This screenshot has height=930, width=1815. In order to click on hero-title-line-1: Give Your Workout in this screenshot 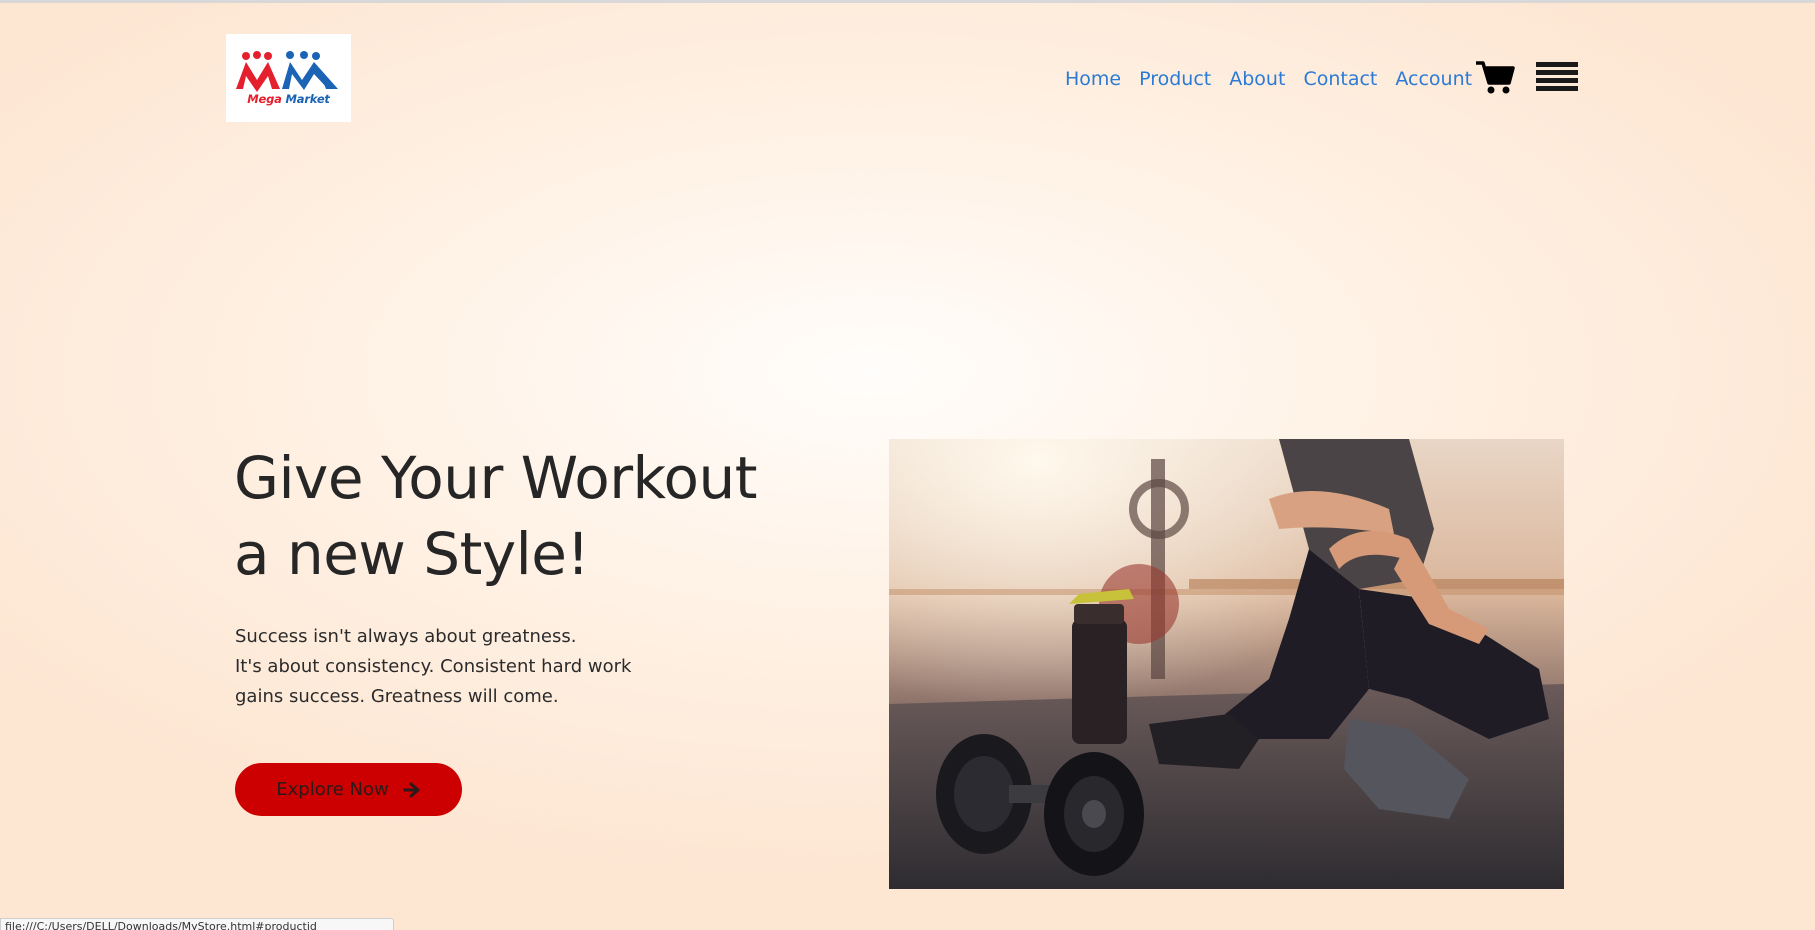, I will do `click(496, 478)`.